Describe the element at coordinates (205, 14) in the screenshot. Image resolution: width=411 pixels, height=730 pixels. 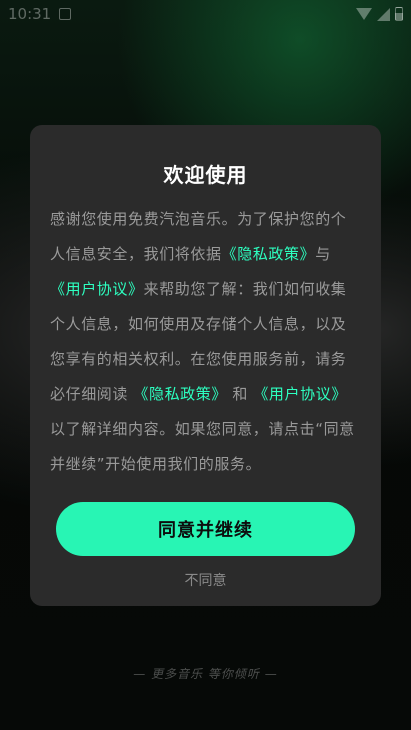
I see `status-bar: 10:31` at that location.